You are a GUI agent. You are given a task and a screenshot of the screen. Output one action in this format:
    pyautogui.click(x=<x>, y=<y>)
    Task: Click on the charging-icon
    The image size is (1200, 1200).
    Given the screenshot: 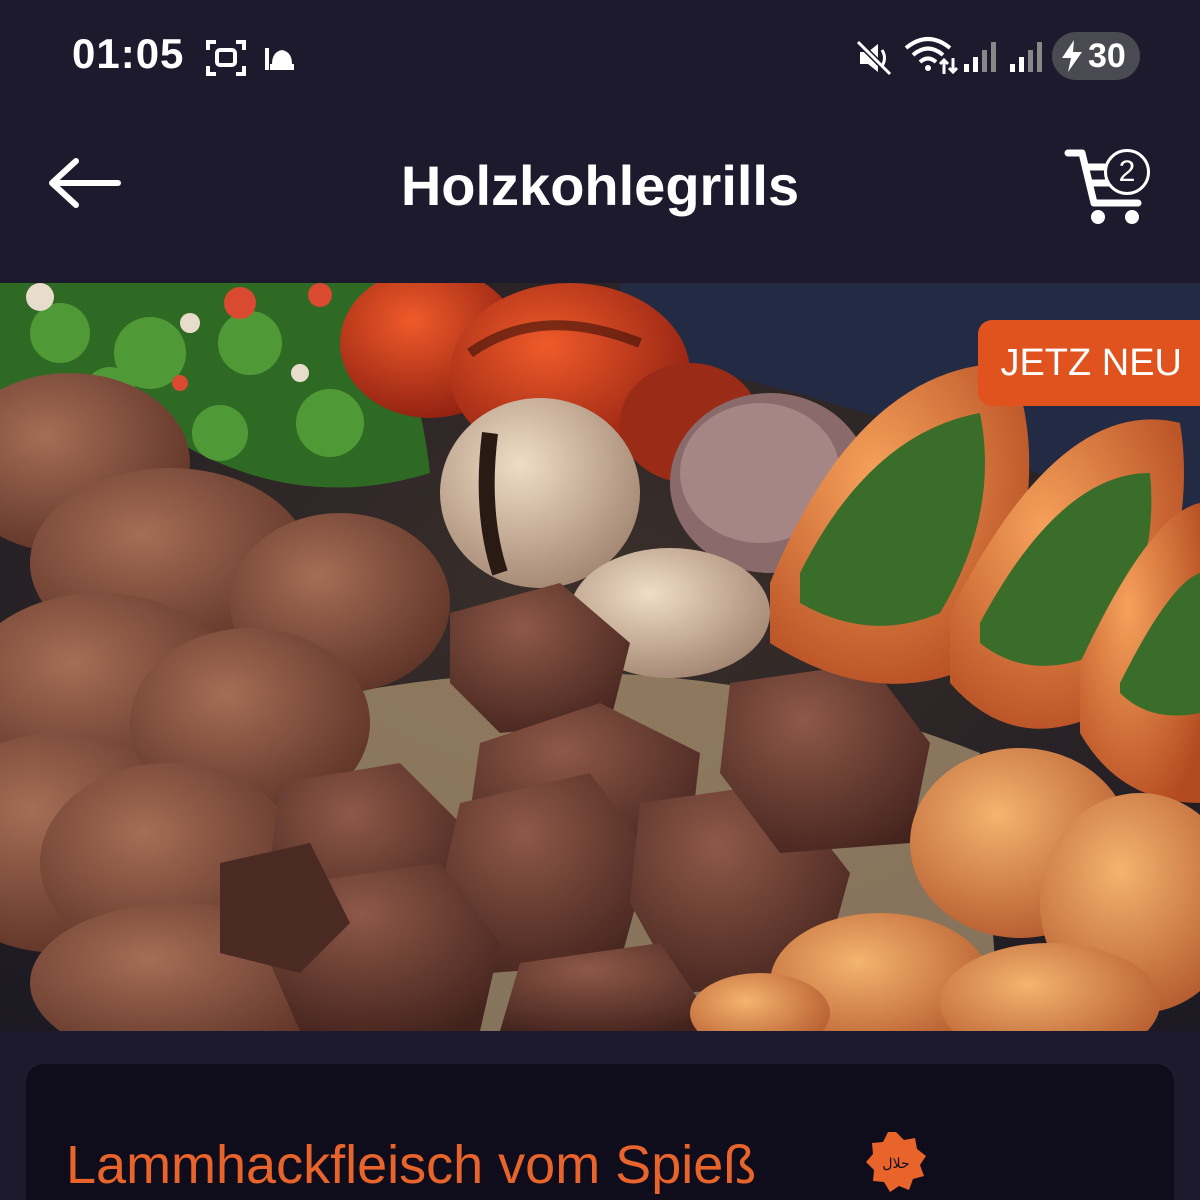 What is the action you would take?
    pyautogui.click(x=1072, y=56)
    